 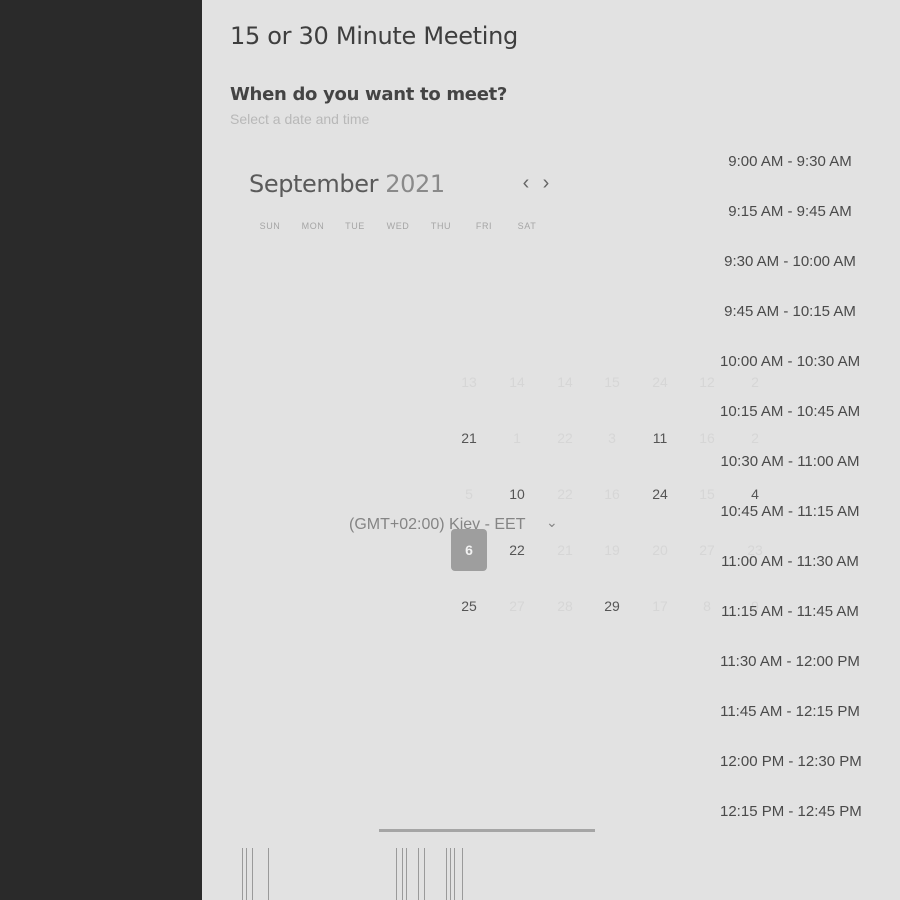 I want to click on timezone-selector: (GMT+02:00) Kiev - EET, so click(x=437, y=525).